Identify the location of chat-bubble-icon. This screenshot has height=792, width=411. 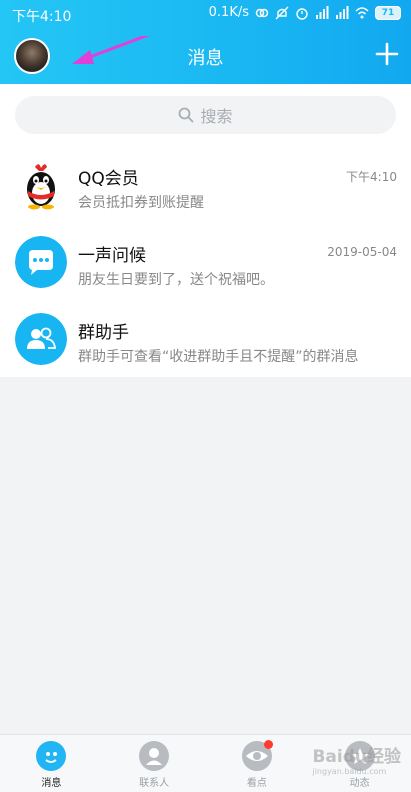
(41, 262).